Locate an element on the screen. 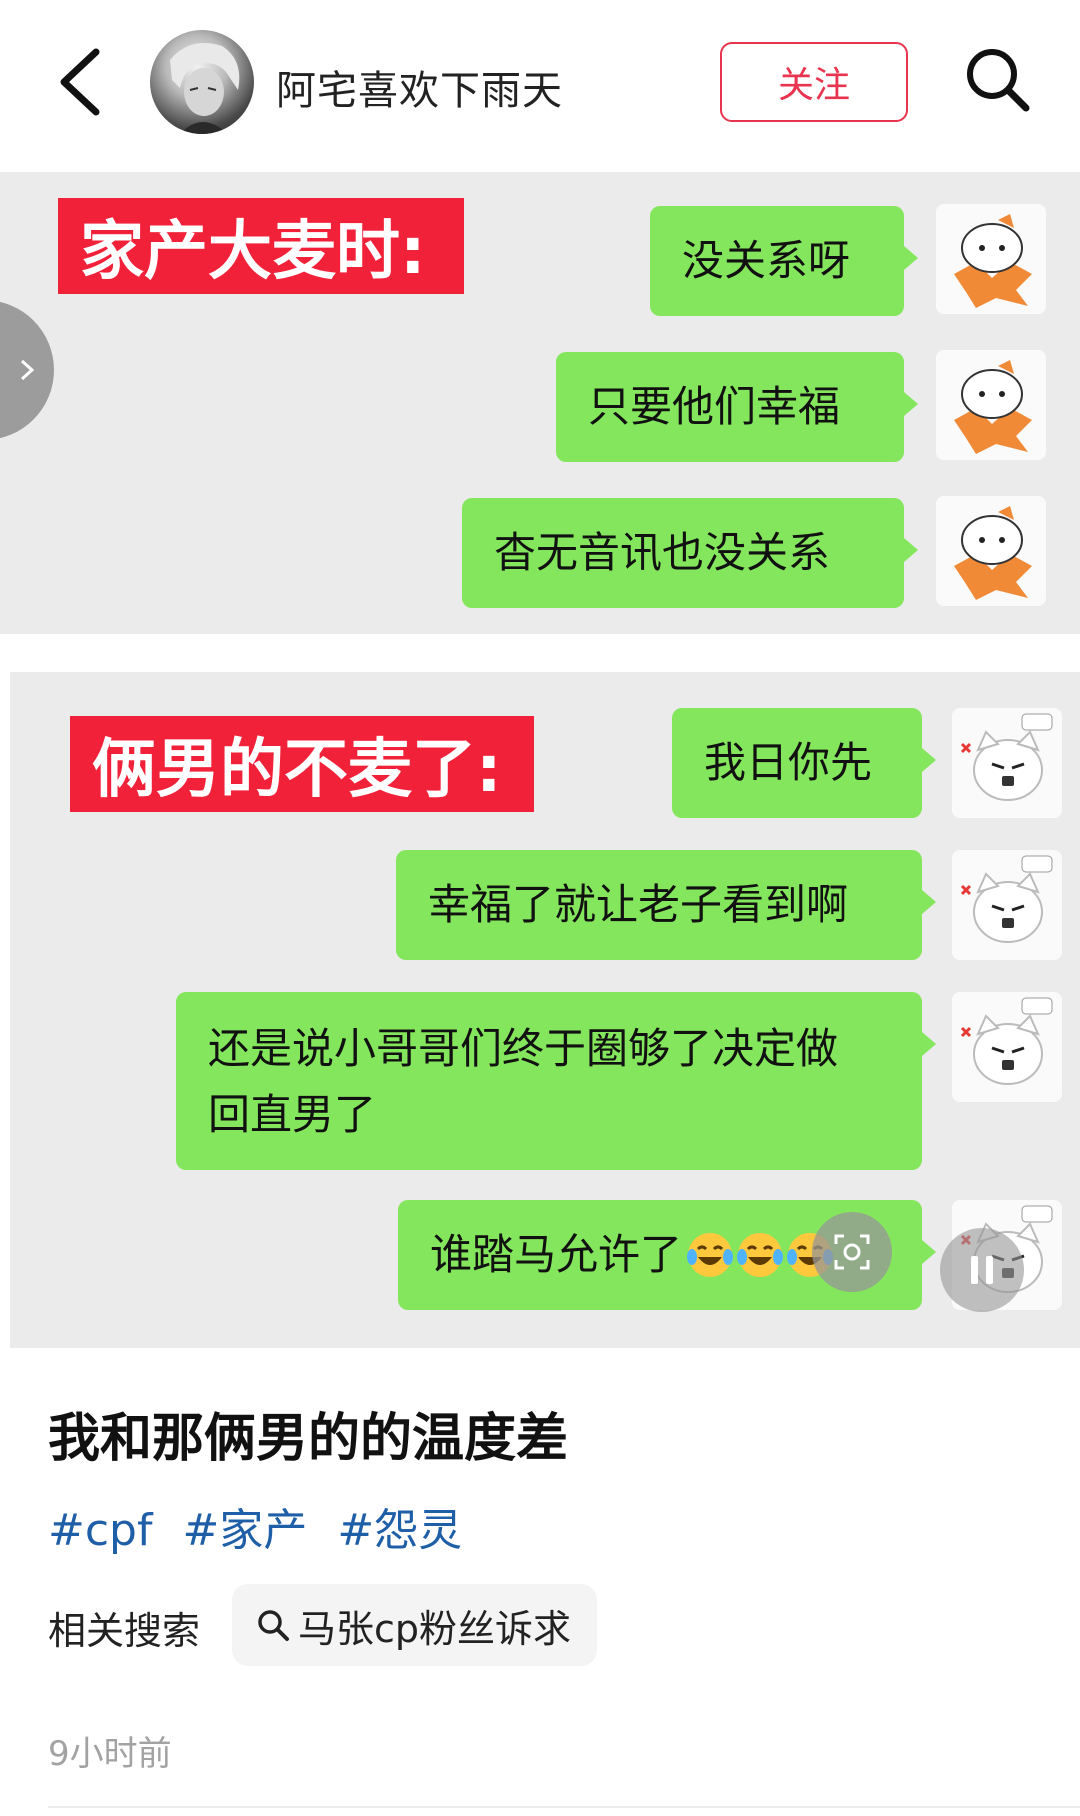 The height and width of the screenshot is (1816, 1080). post-timestamp: 9小时前 is located at coordinates (110, 1754).